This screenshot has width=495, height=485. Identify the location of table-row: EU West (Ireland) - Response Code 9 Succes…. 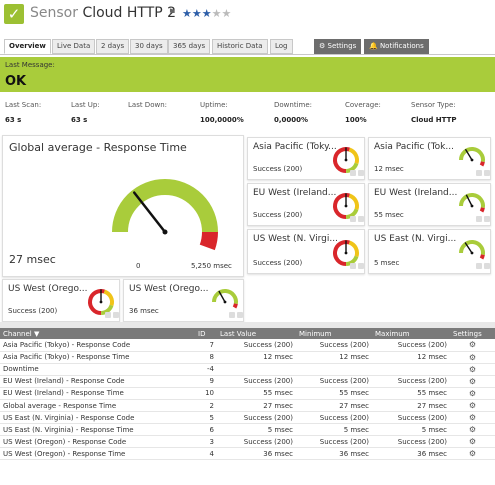
(247, 381).